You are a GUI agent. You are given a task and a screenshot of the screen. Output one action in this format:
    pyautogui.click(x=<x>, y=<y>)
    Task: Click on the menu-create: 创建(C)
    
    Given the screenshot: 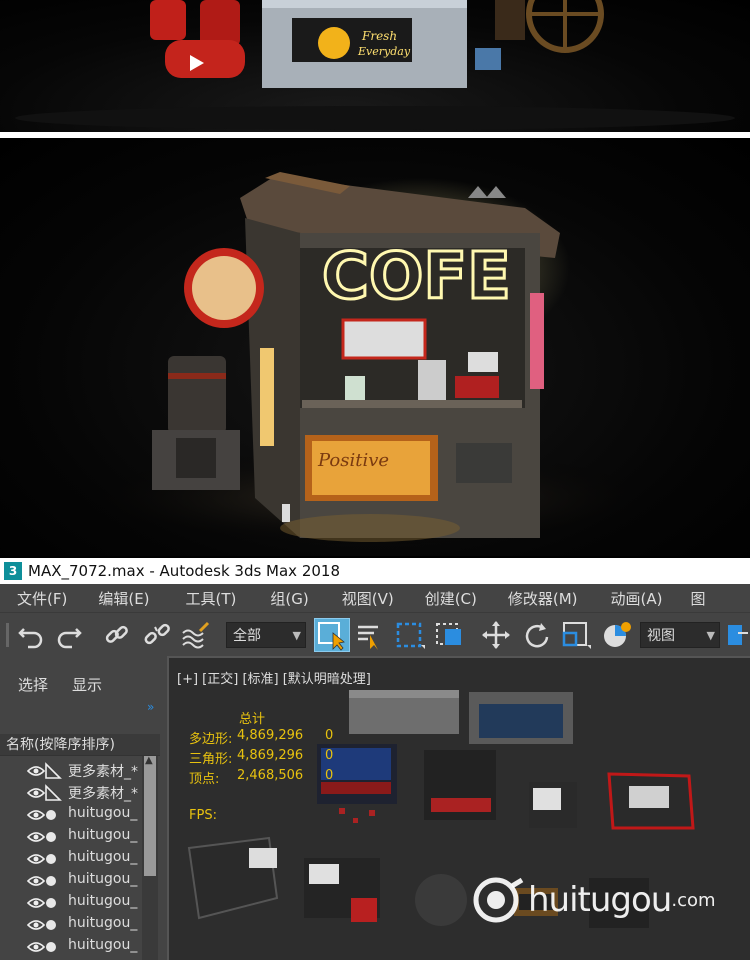 What is the action you would take?
    pyautogui.click(x=451, y=598)
    